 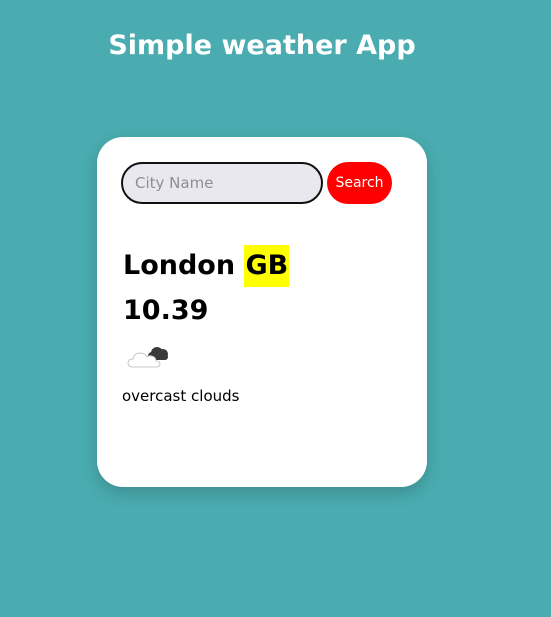 I want to click on app-title: Simple weather App, so click(x=262, y=45).